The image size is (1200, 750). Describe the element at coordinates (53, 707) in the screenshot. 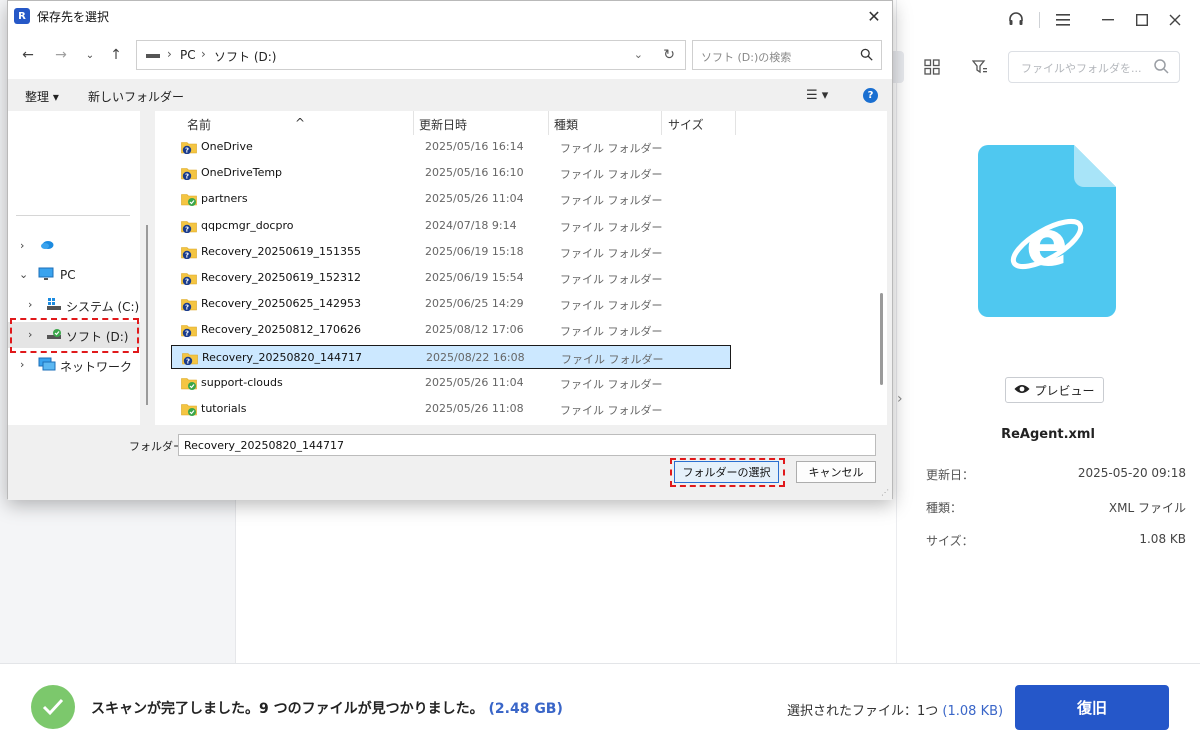

I see `scan-complete-check-icon` at that location.